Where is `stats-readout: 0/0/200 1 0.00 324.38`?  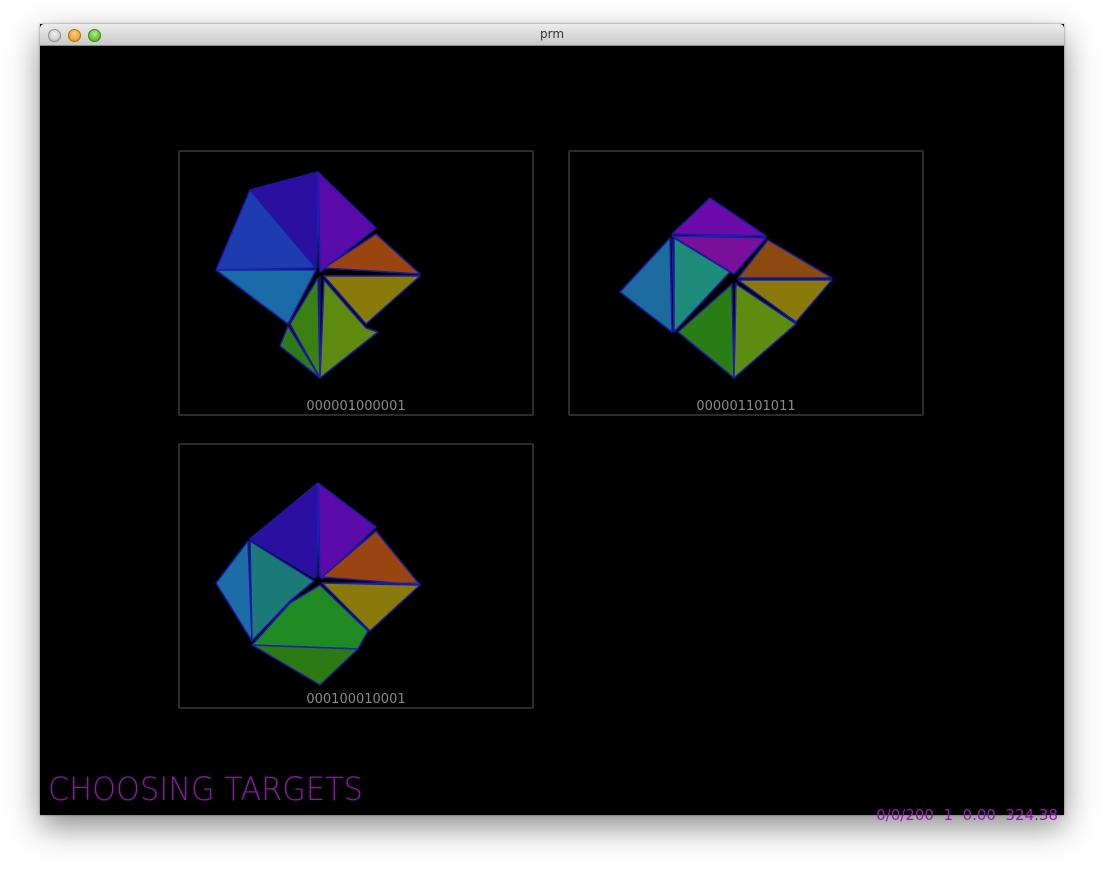
stats-readout: 0/0/200 1 0.00 324.38 is located at coordinates (967, 815).